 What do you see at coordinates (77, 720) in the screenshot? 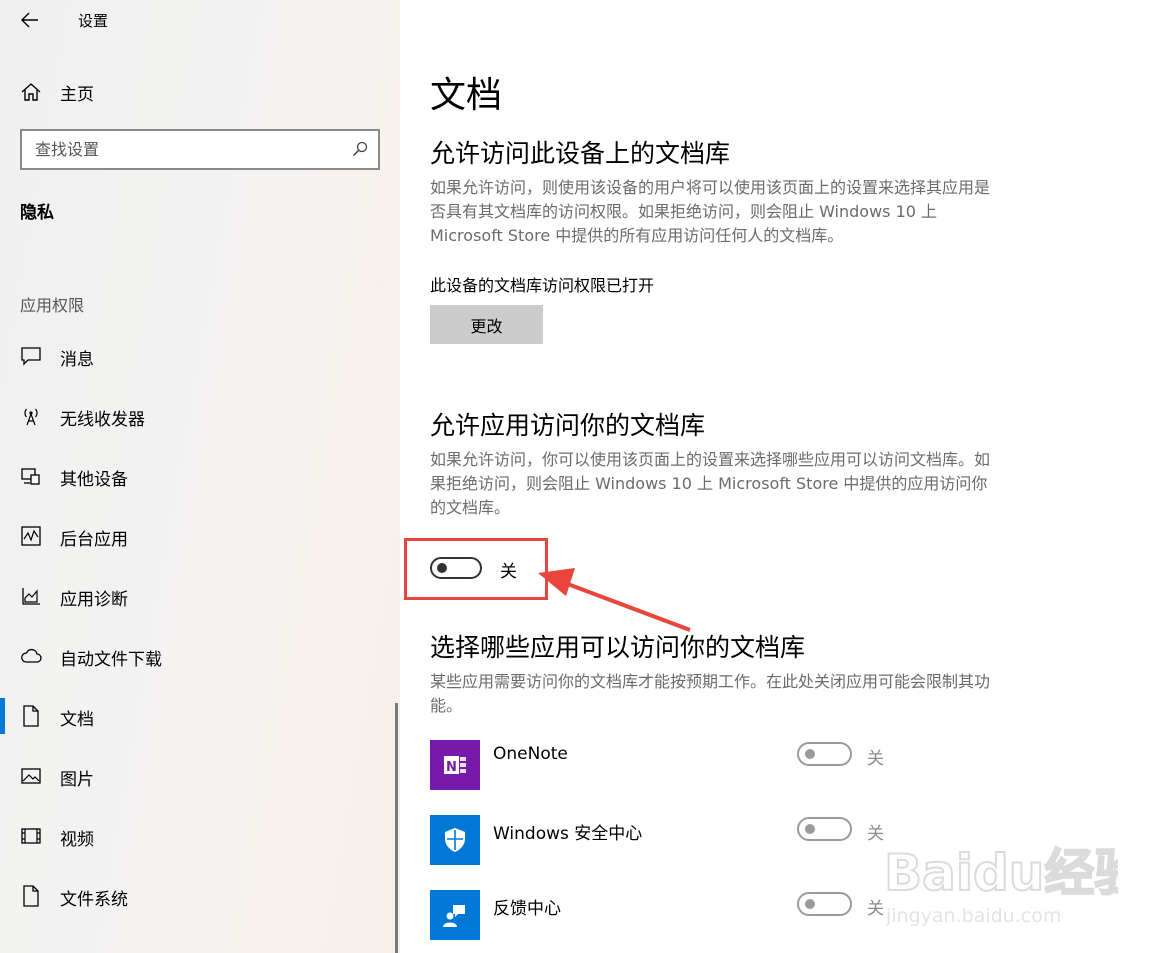
I see `sidebar-item-label: 文档` at bounding box center [77, 720].